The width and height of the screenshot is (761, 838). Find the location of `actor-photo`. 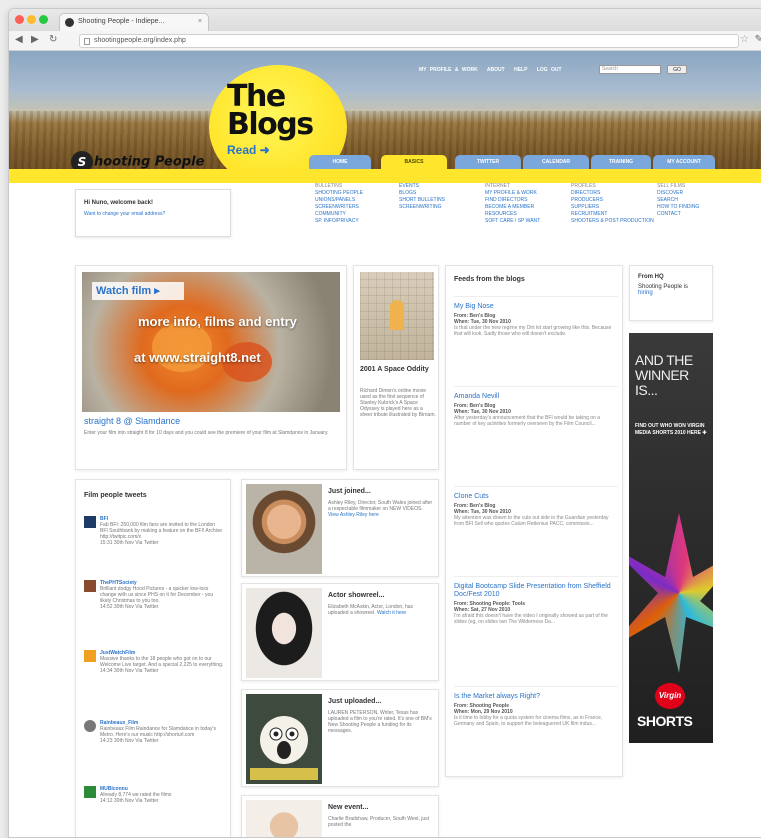

actor-photo is located at coordinates (284, 633).